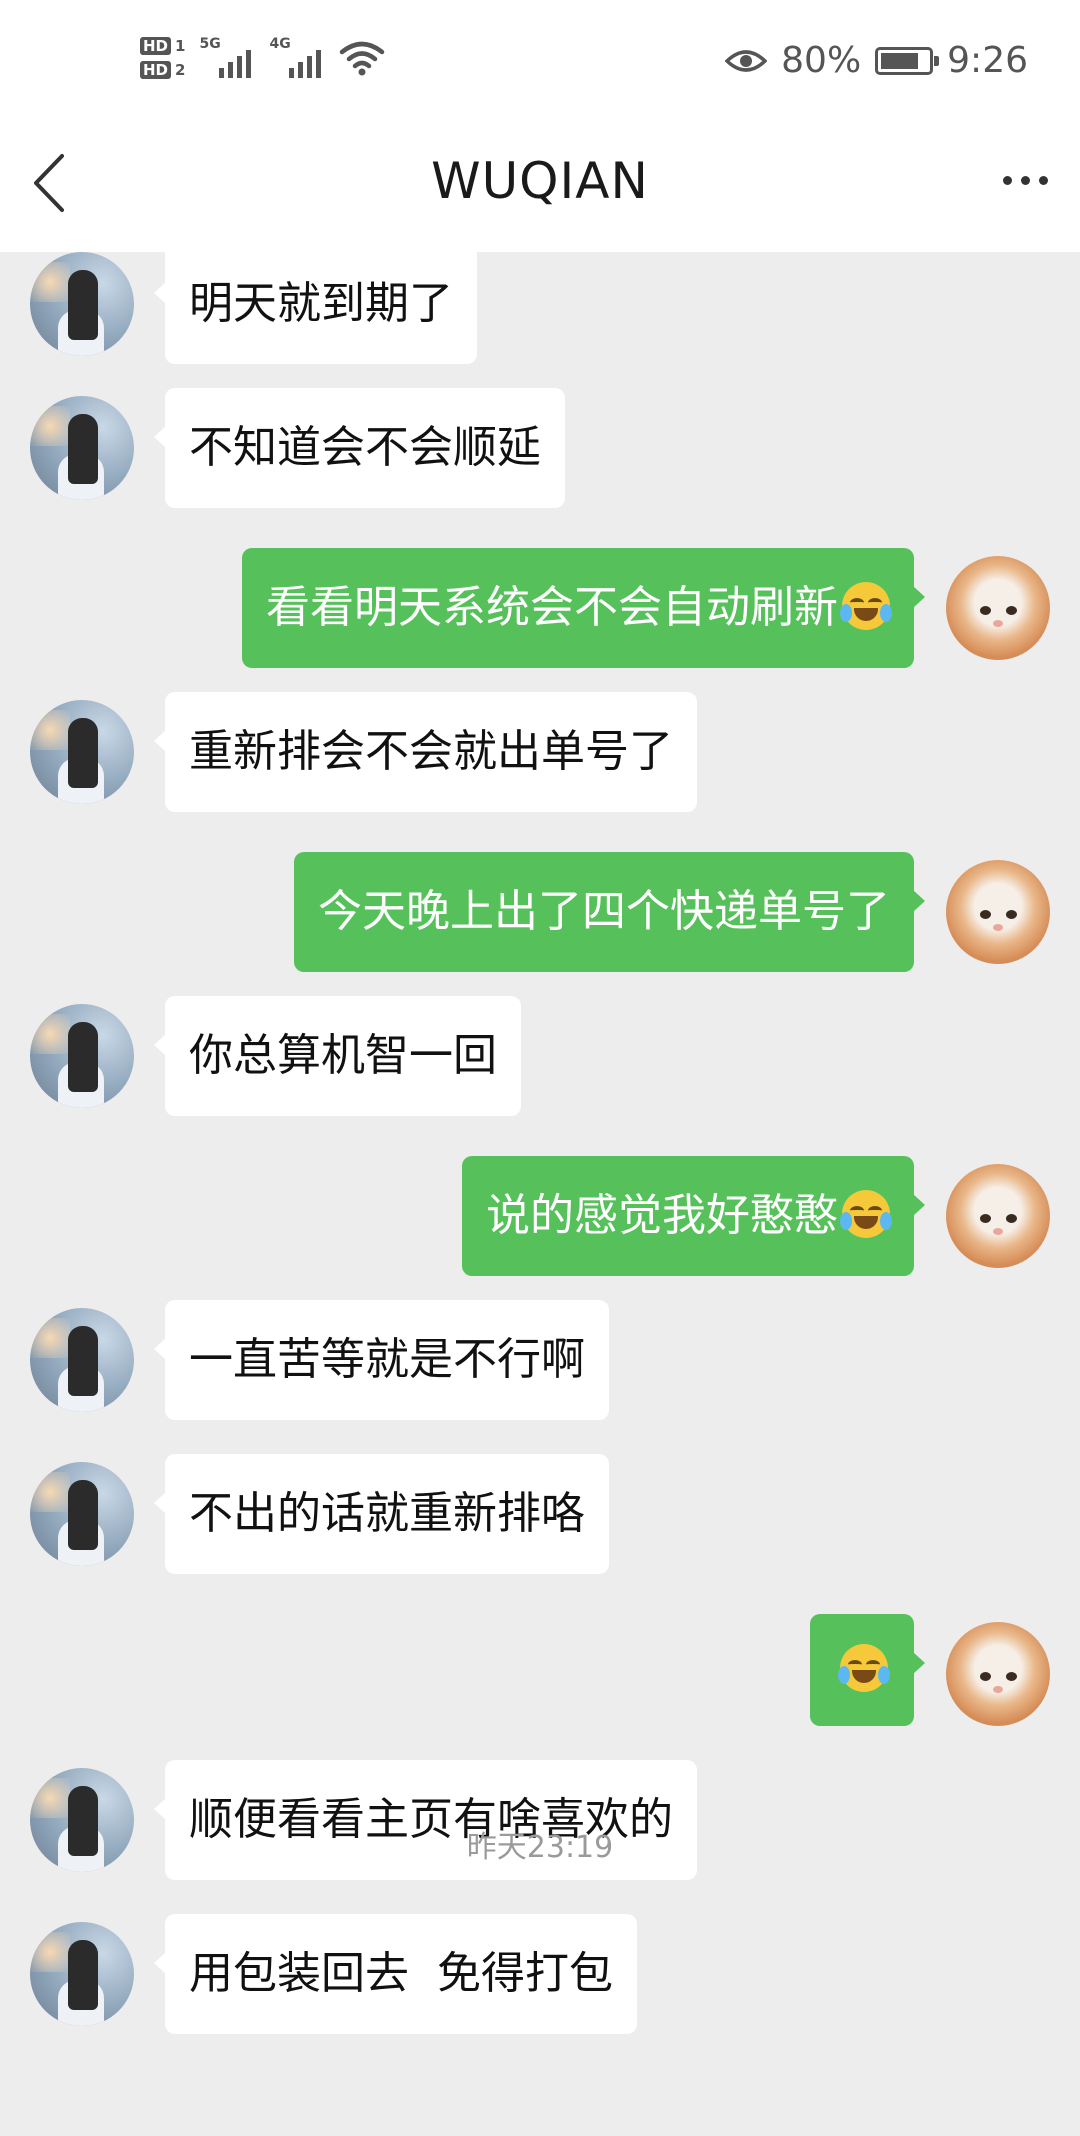 This screenshot has height=2136, width=1080. What do you see at coordinates (321, 303) in the screenshot?
I see `message-text: 明天就到期了` at bounding box center [321, 303].